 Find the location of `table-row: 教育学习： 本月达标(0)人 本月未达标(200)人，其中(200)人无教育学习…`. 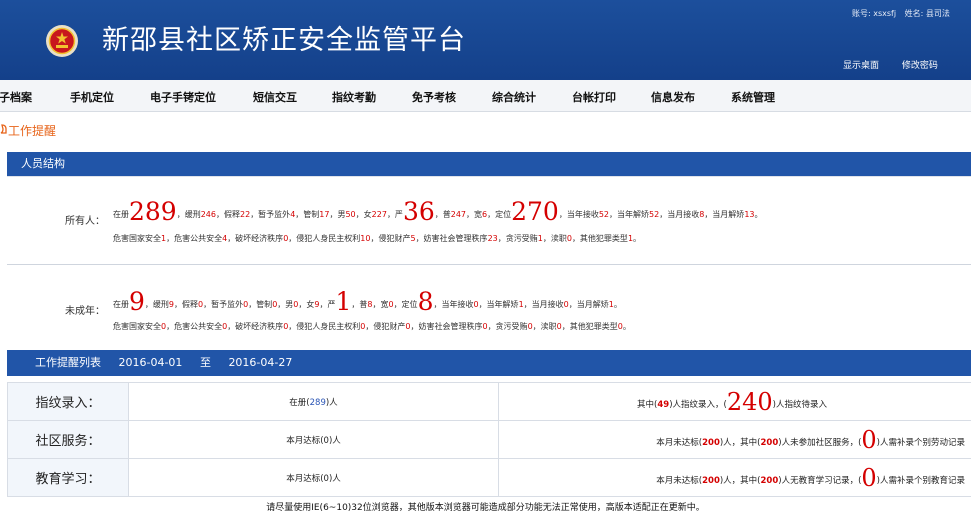

table-row: 教育学习： 本月达标(0)人 本月未达标(200)人，其中(200)人无教育学习… is located at coordinates (489, 477).